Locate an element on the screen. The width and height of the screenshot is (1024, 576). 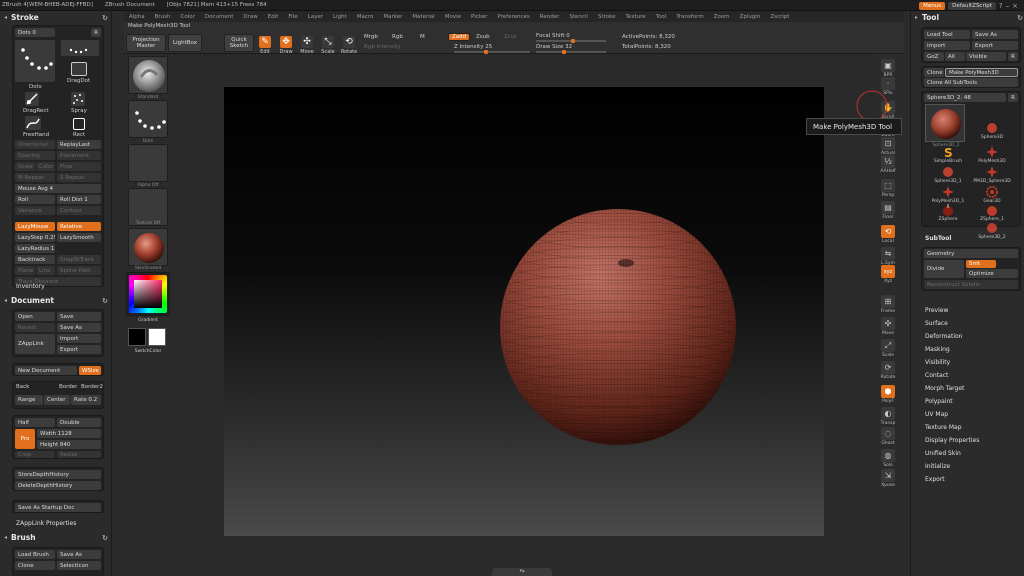
geometry-header: Geometry is located at coordinates (971, 253).